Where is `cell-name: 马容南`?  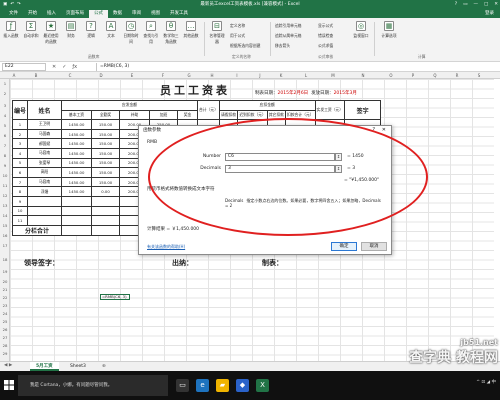 cell-name: 马容南 is located at coordinates (45, 153).